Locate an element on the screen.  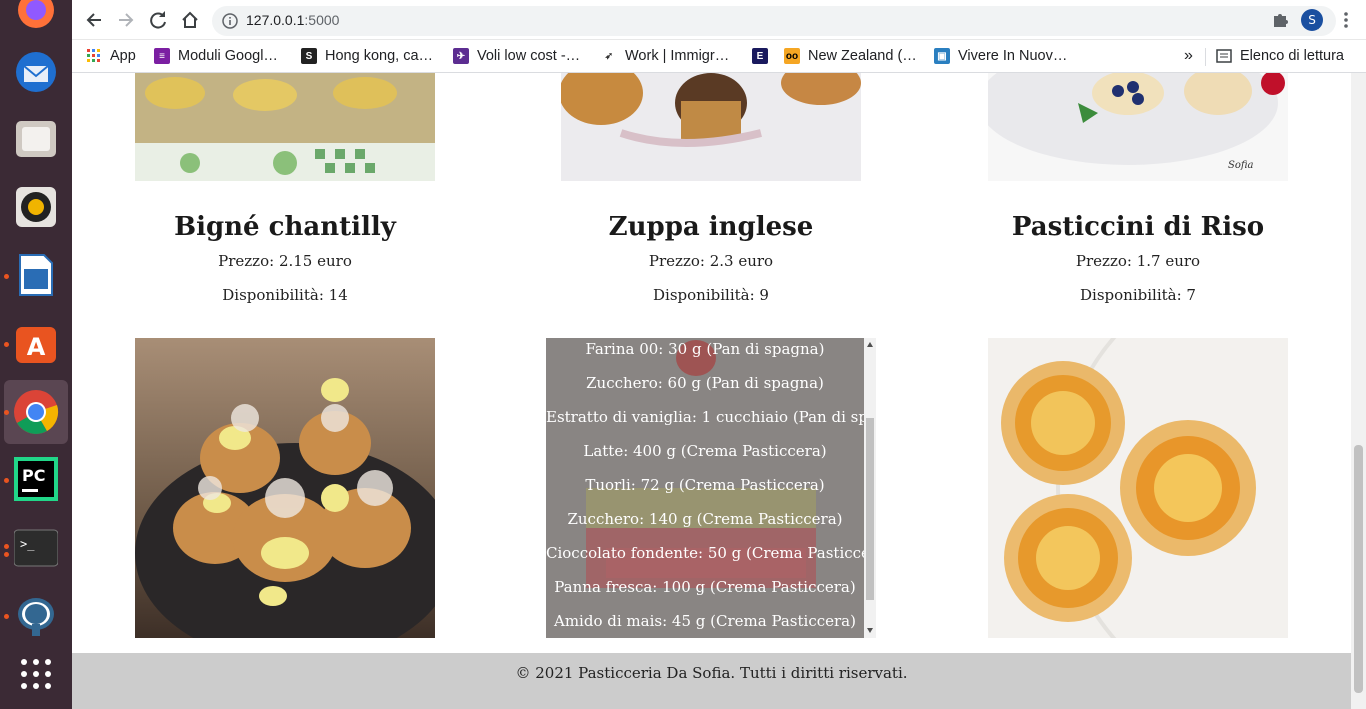
bookmark-label: App is located at coordinates (123, 56).